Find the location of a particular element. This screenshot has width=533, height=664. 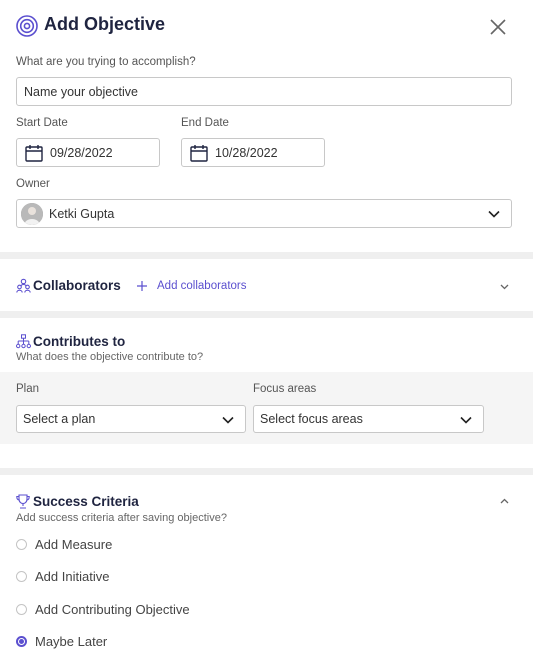

start-date-value: 09/28/2022 is located at coordinates (81, 152).